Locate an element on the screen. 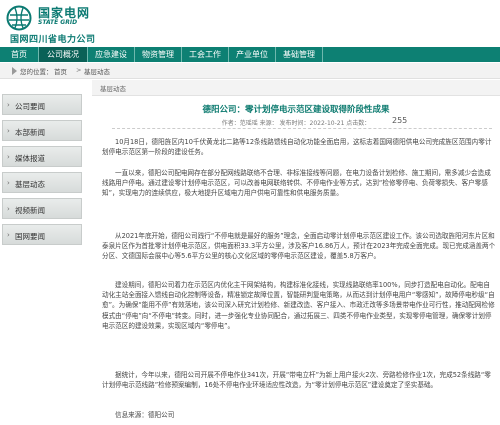 The width and height of the screenshot is (500, 425). nav-item-basic-mgmt: 基础管理 is located at coordinates (299, 54).